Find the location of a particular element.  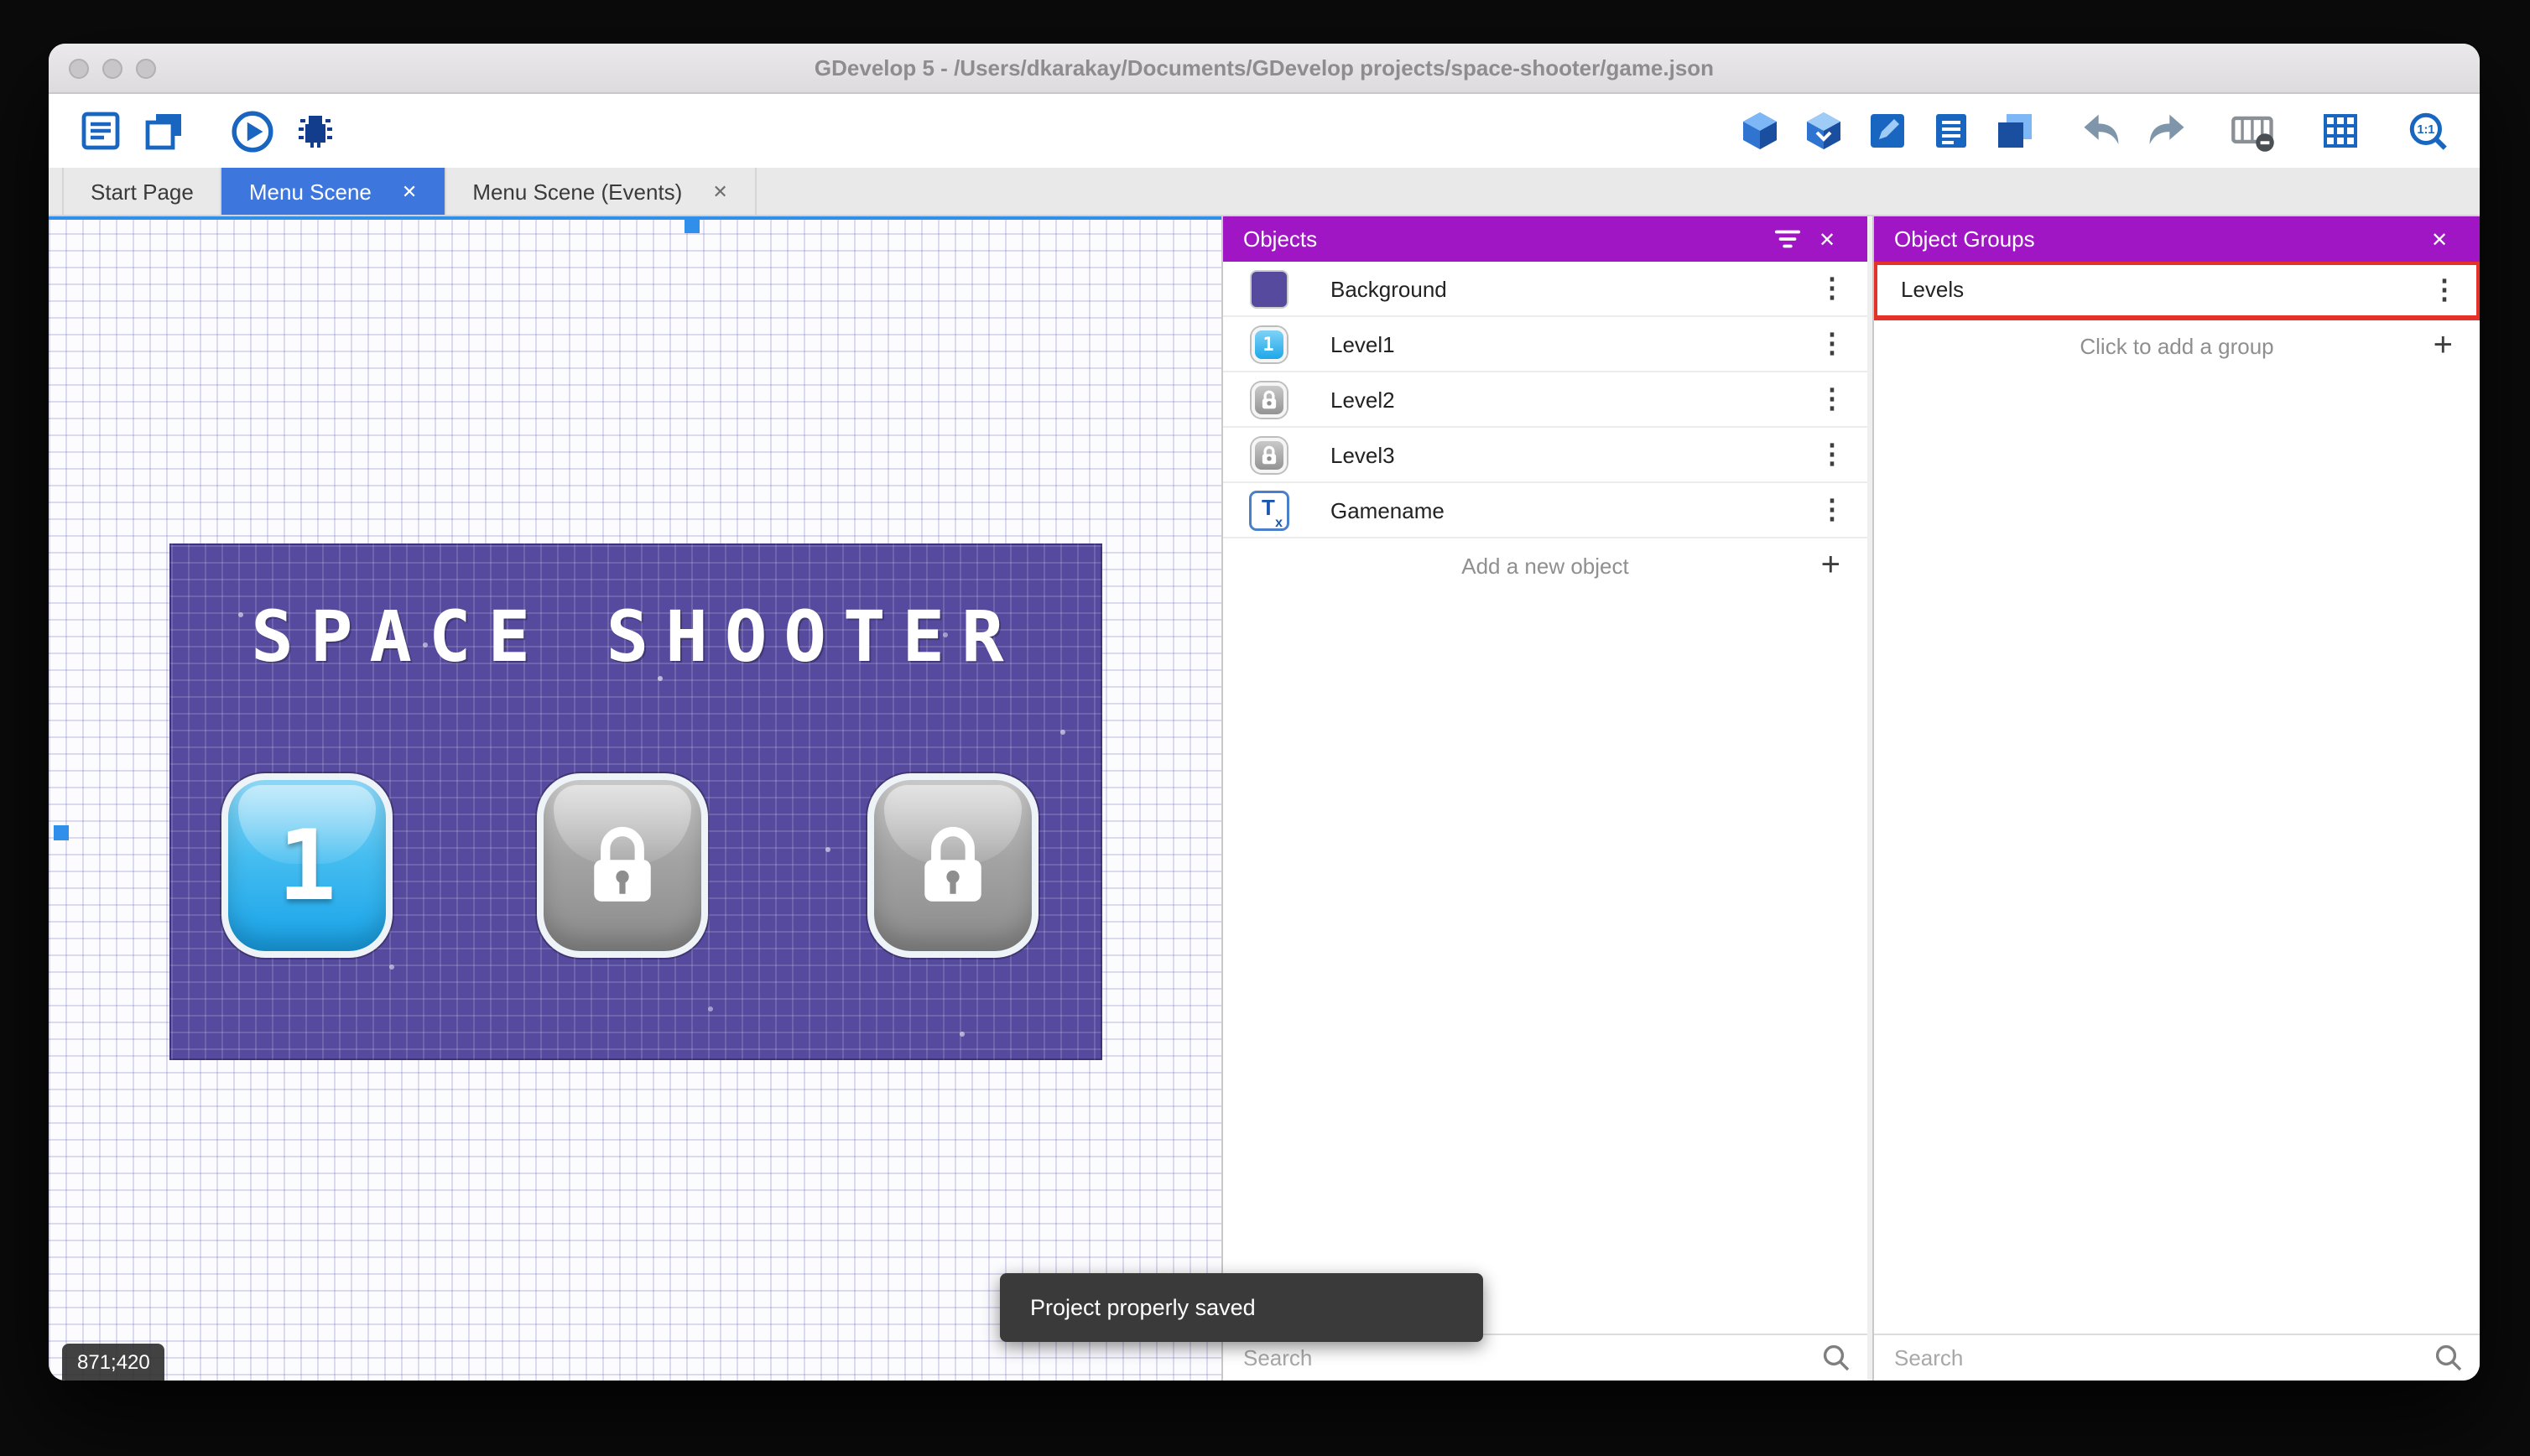

selection-handle-top is located at coordinates (692, 225).